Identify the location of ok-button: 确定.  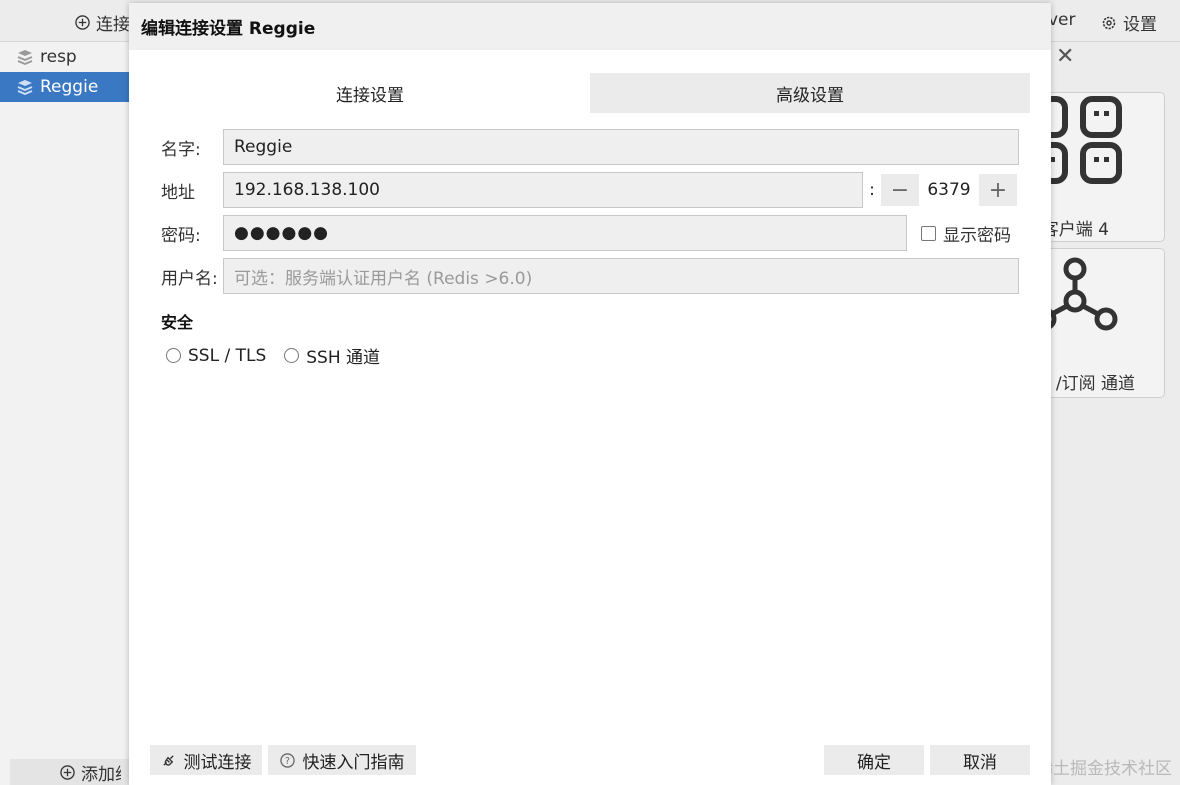
(874, 760).